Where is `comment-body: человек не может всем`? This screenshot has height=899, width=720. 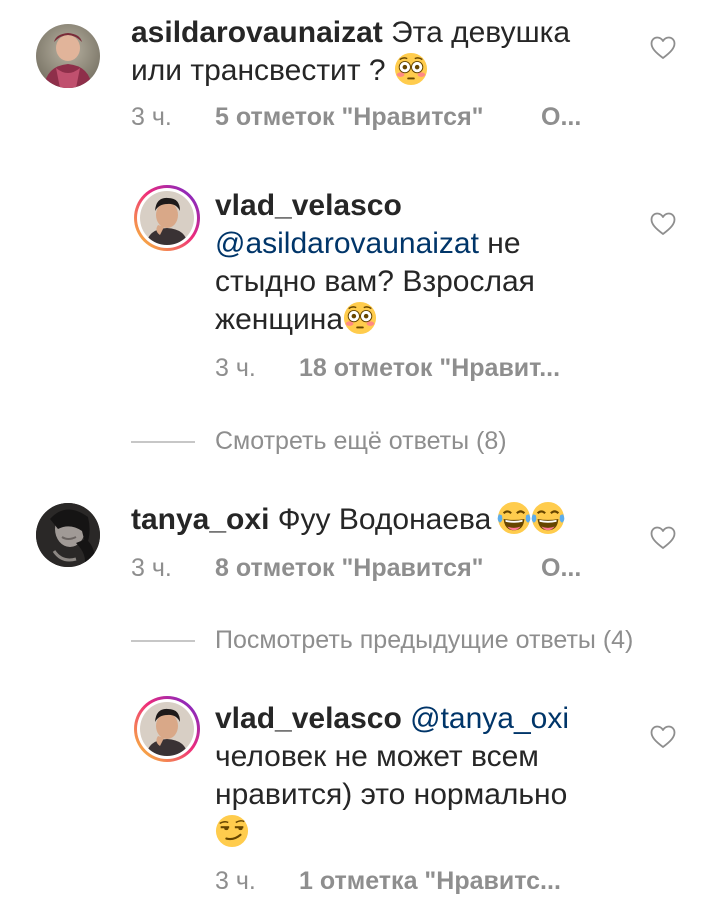 comment-body: человек не может всем is located at coordinates (377, 756).